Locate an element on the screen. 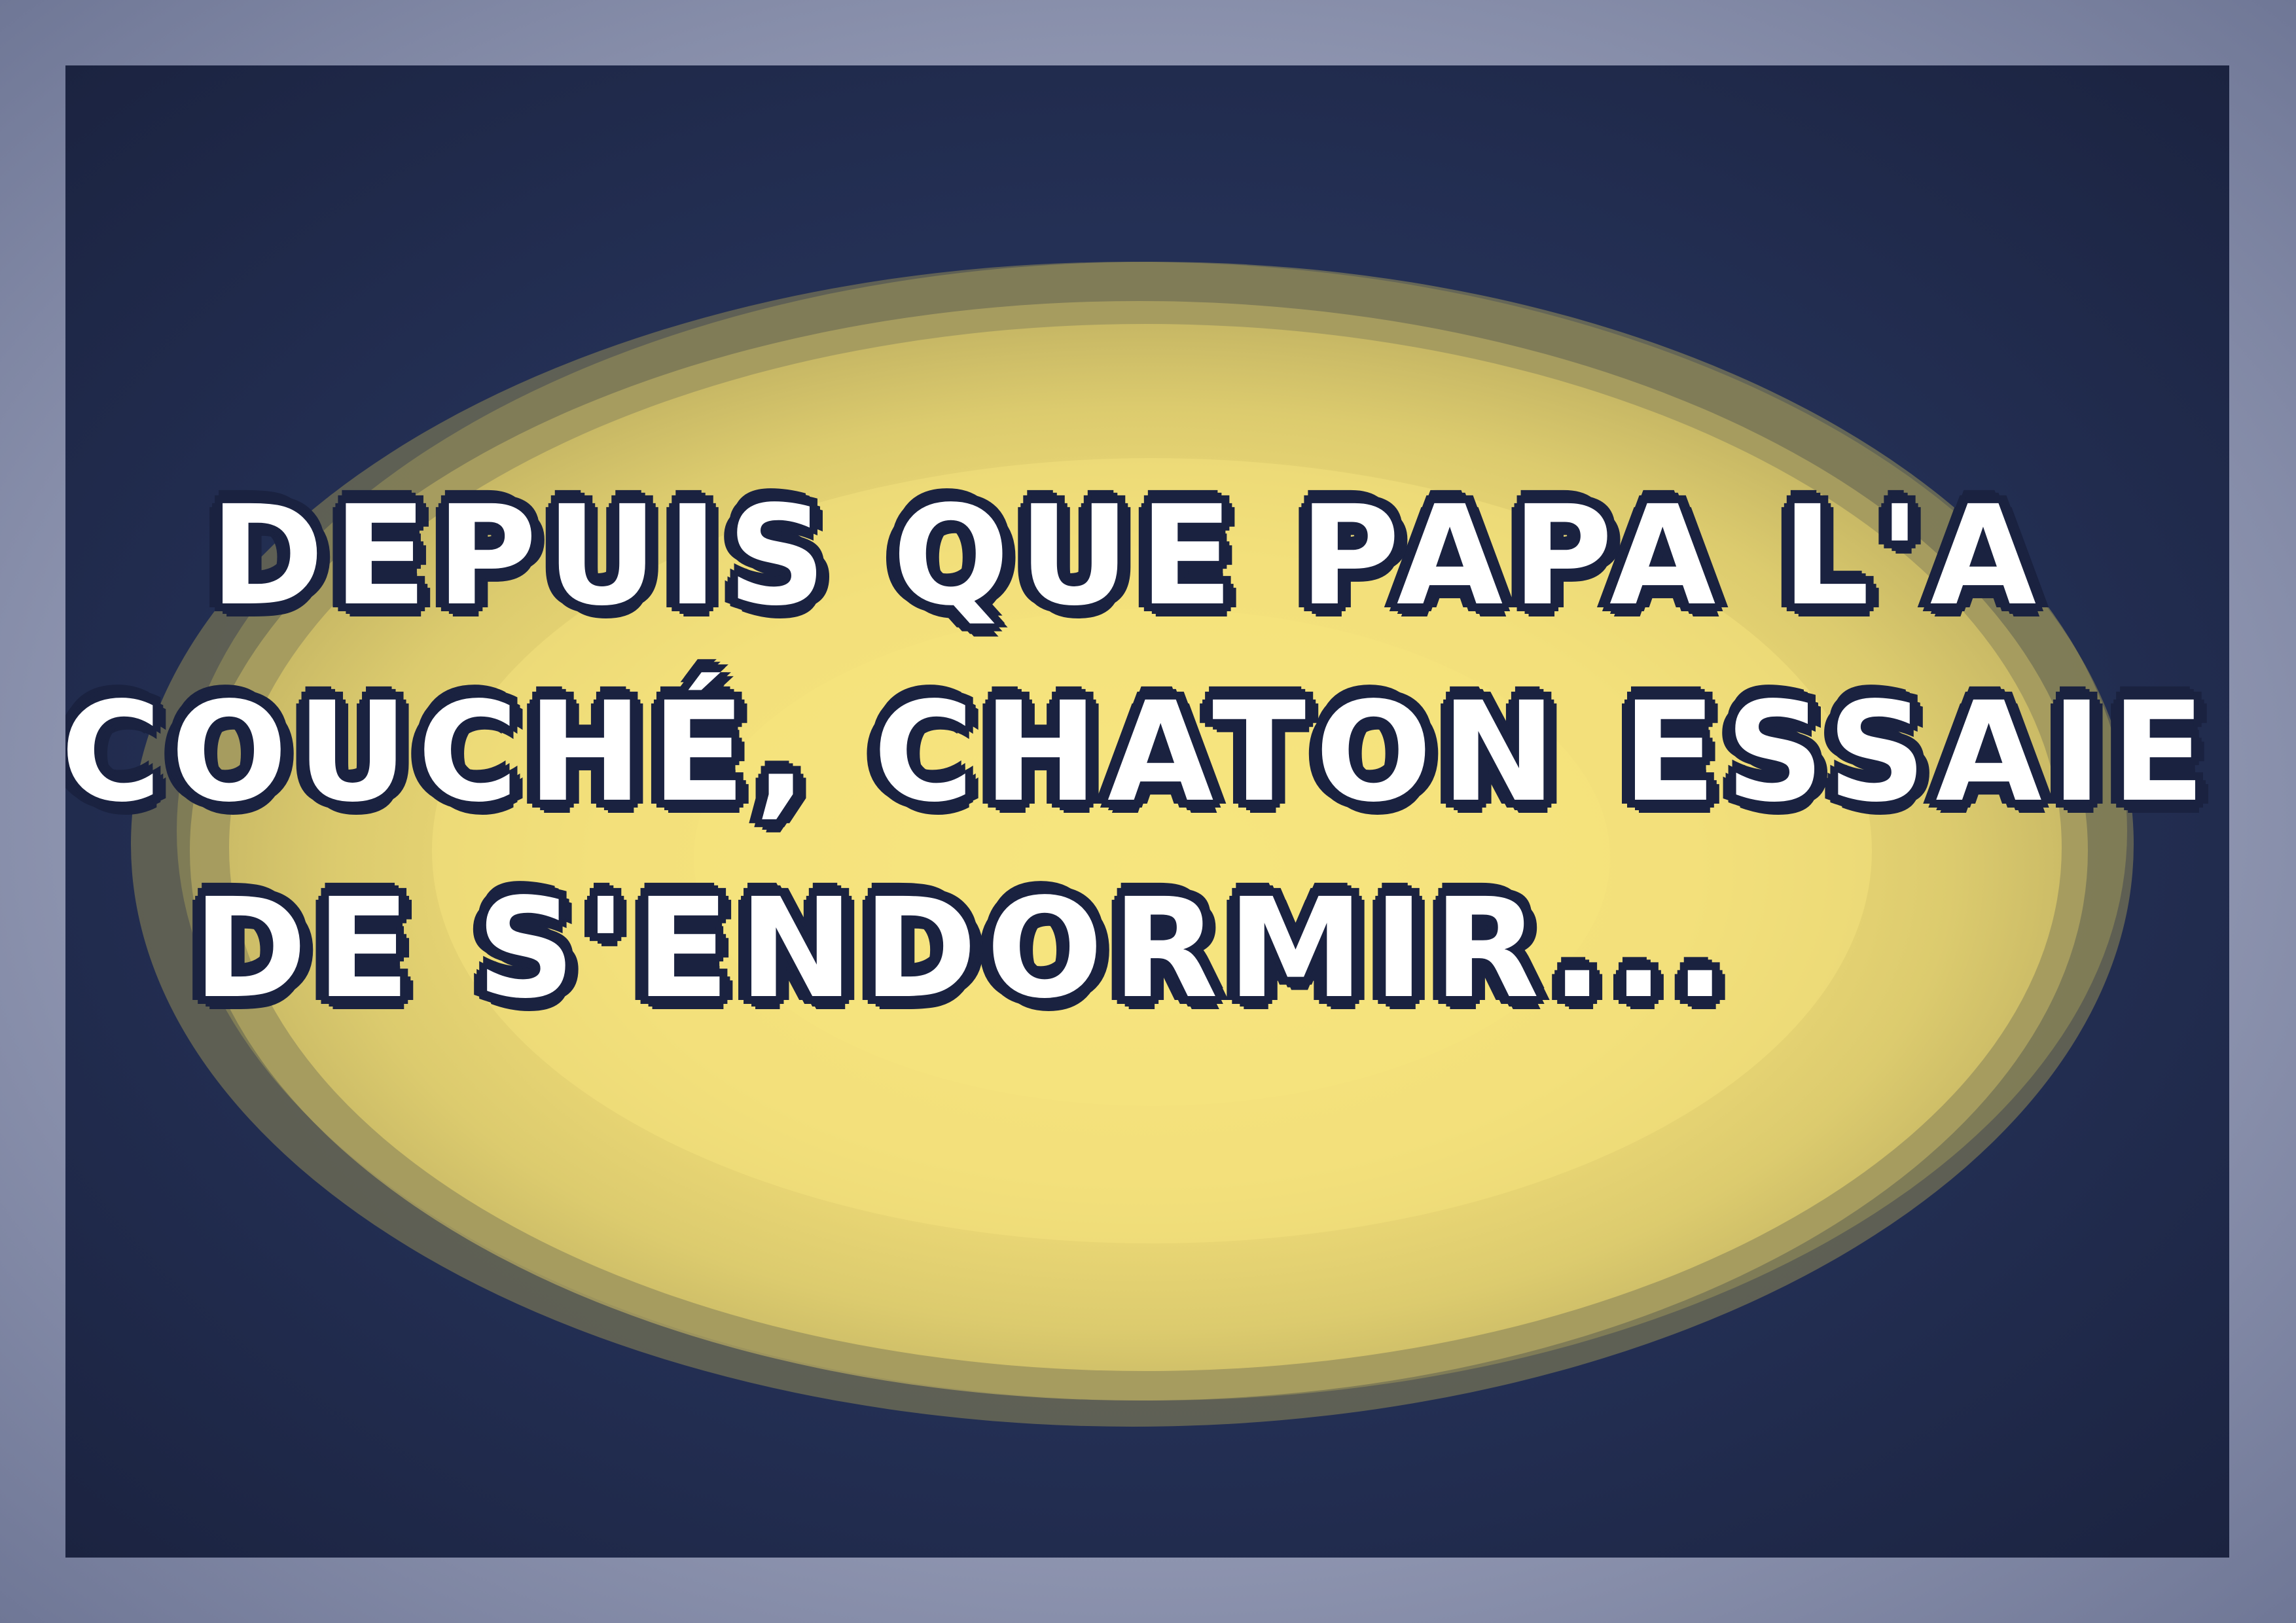 The width and height of the screenshot is (2296, 1623). caption-line-2: COUCHÉ, CHATON ESSAIE is located at coordinates (1140, 752).